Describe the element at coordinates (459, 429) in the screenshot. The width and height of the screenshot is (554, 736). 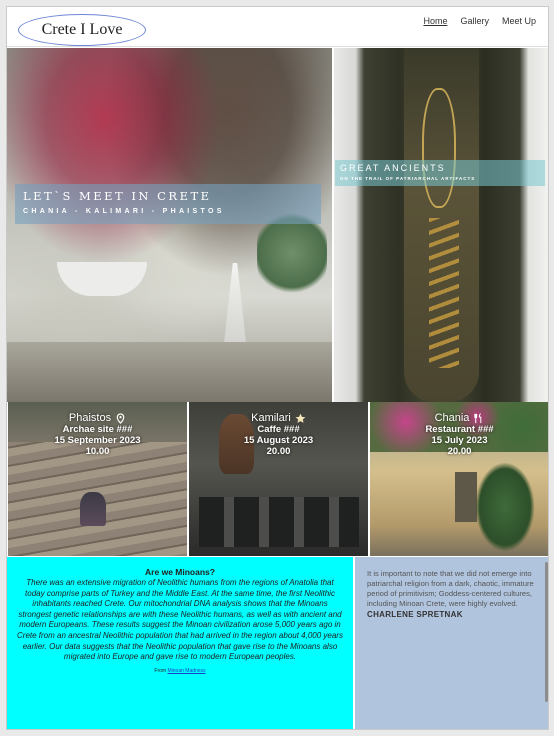
I see `event-place: Restaurant ###` at that location.